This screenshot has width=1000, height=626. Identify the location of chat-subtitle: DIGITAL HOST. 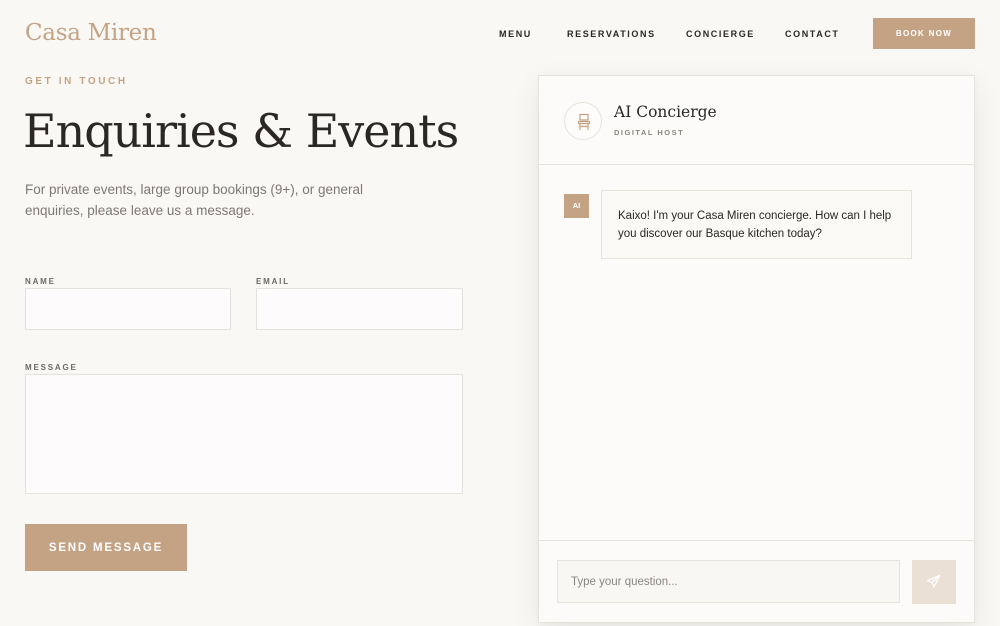
(649, 132).